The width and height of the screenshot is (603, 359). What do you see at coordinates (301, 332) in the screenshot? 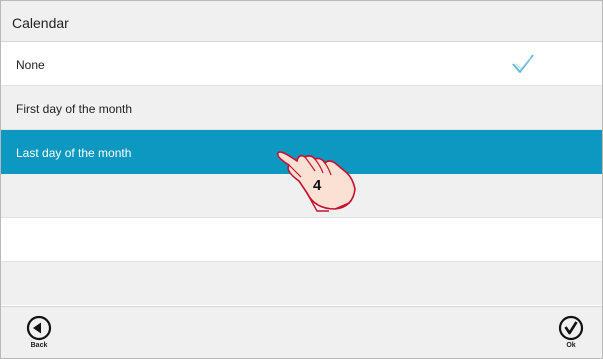
I see `dialog-footer: Back Ok` at bounding box center [301, 332].